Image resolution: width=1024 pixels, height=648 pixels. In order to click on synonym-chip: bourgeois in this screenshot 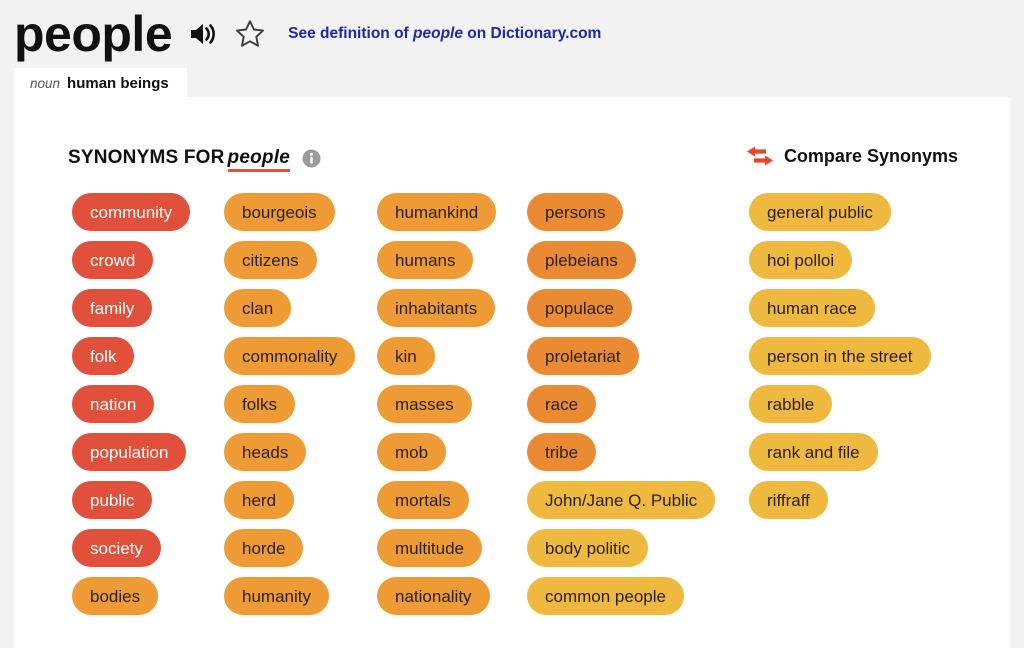, I will do `click(279, 212)`.